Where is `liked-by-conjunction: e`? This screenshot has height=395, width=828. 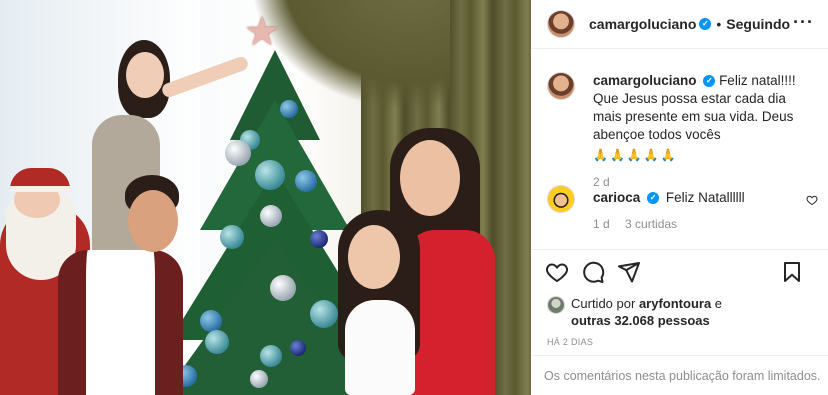 liked-by-conjunction: e is located at coordinates (718, 303).